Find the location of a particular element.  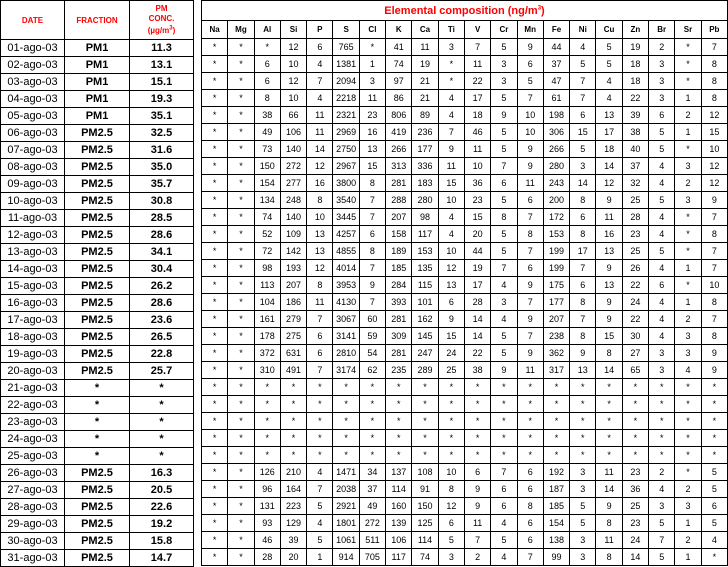

table-row: * * * * * * * * * * * * * * * * * * * * is located at coordinates (464, 404).